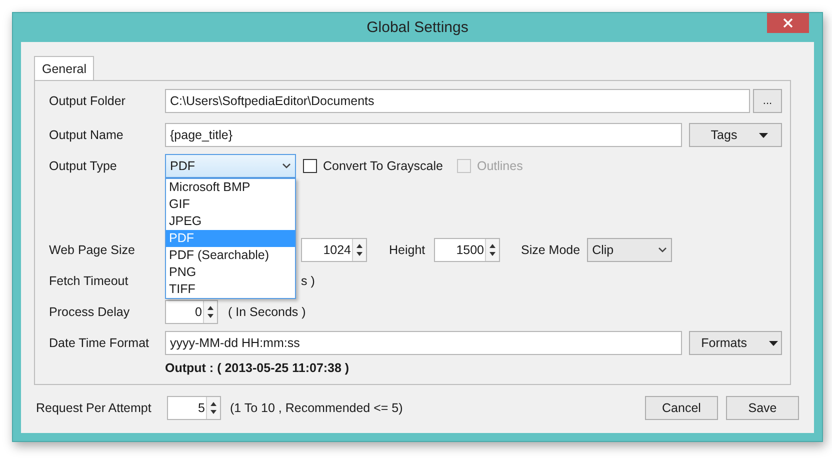 This screenshot has height=461, width=832. I want to click on field-label: Date Time Format, so click(99, 343).